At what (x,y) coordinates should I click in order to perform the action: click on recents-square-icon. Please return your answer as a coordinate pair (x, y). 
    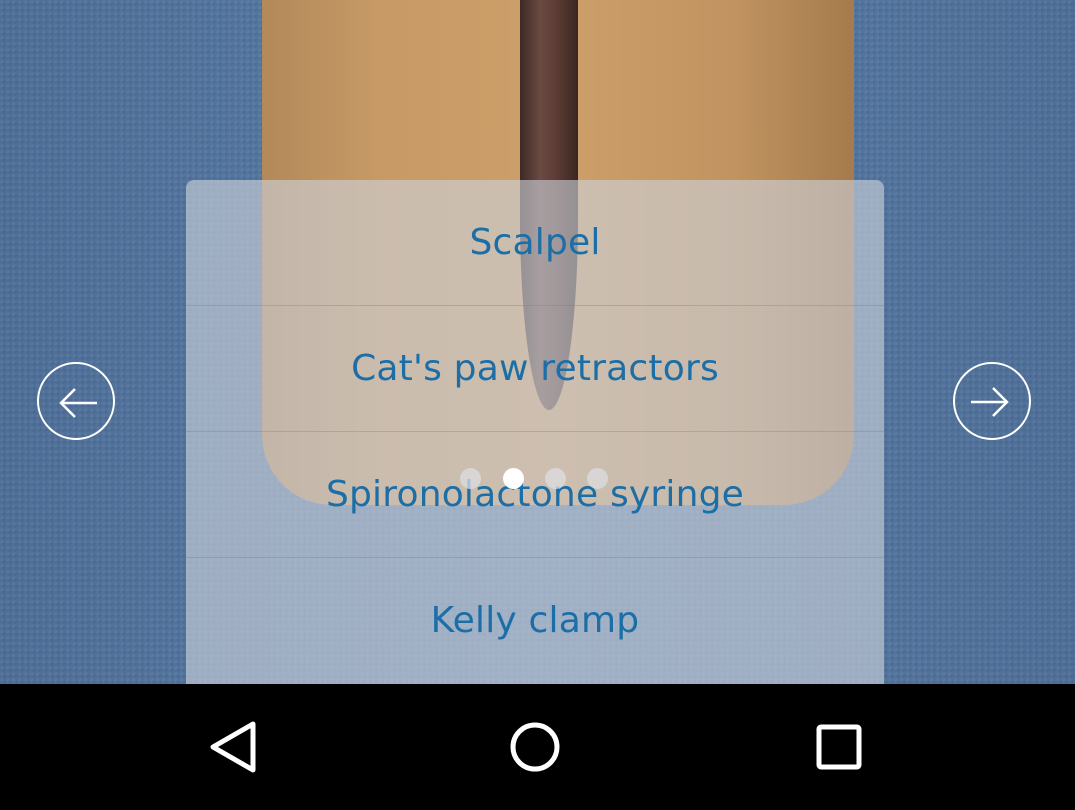
    Looking at the image, I should click on (839, 747).